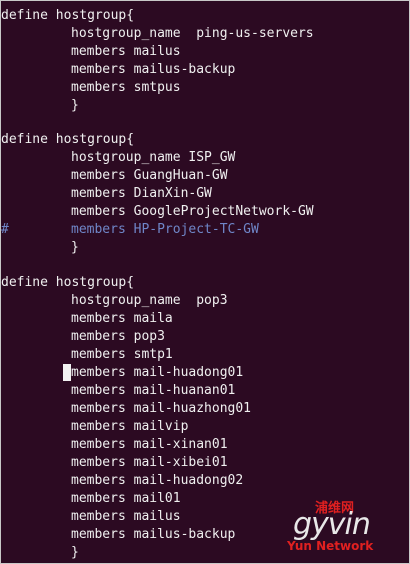  What do you see at coordinates (153, 534) in the screenshot?
I see `block3-member: members mailus-backup` at bounding box center [153, 534].